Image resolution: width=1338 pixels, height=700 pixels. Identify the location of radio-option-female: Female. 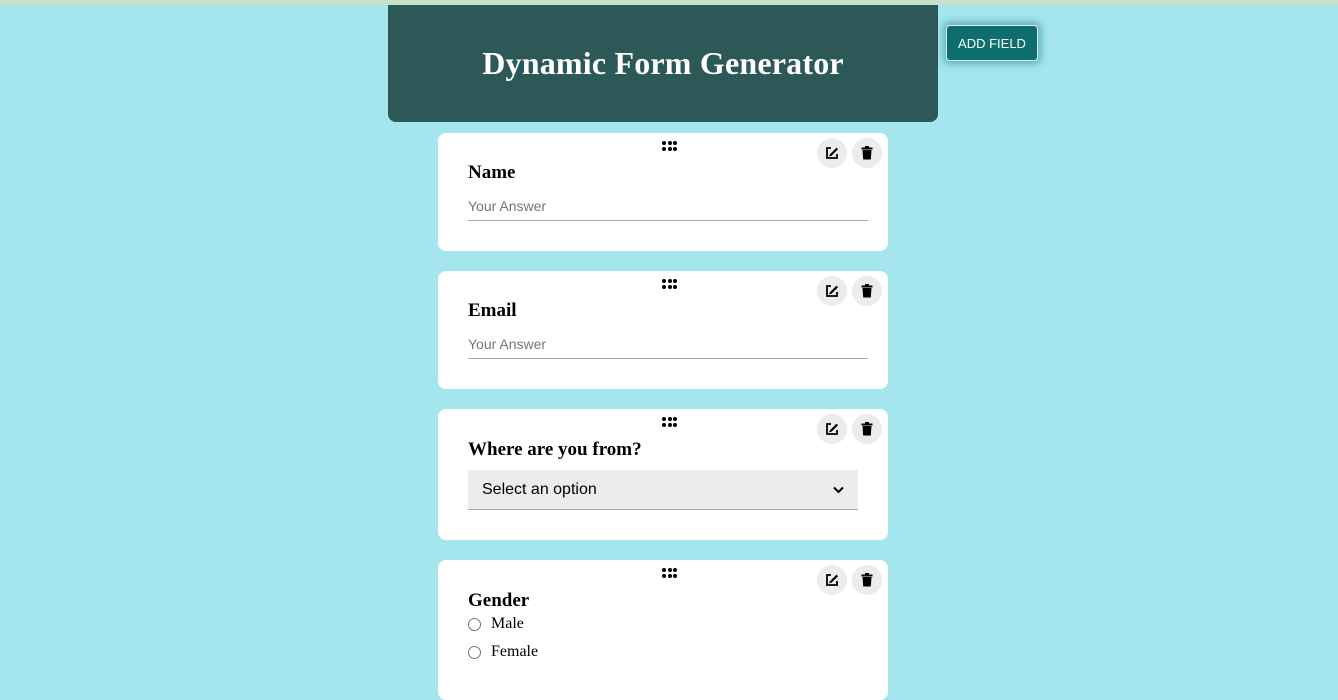
(503, 652).